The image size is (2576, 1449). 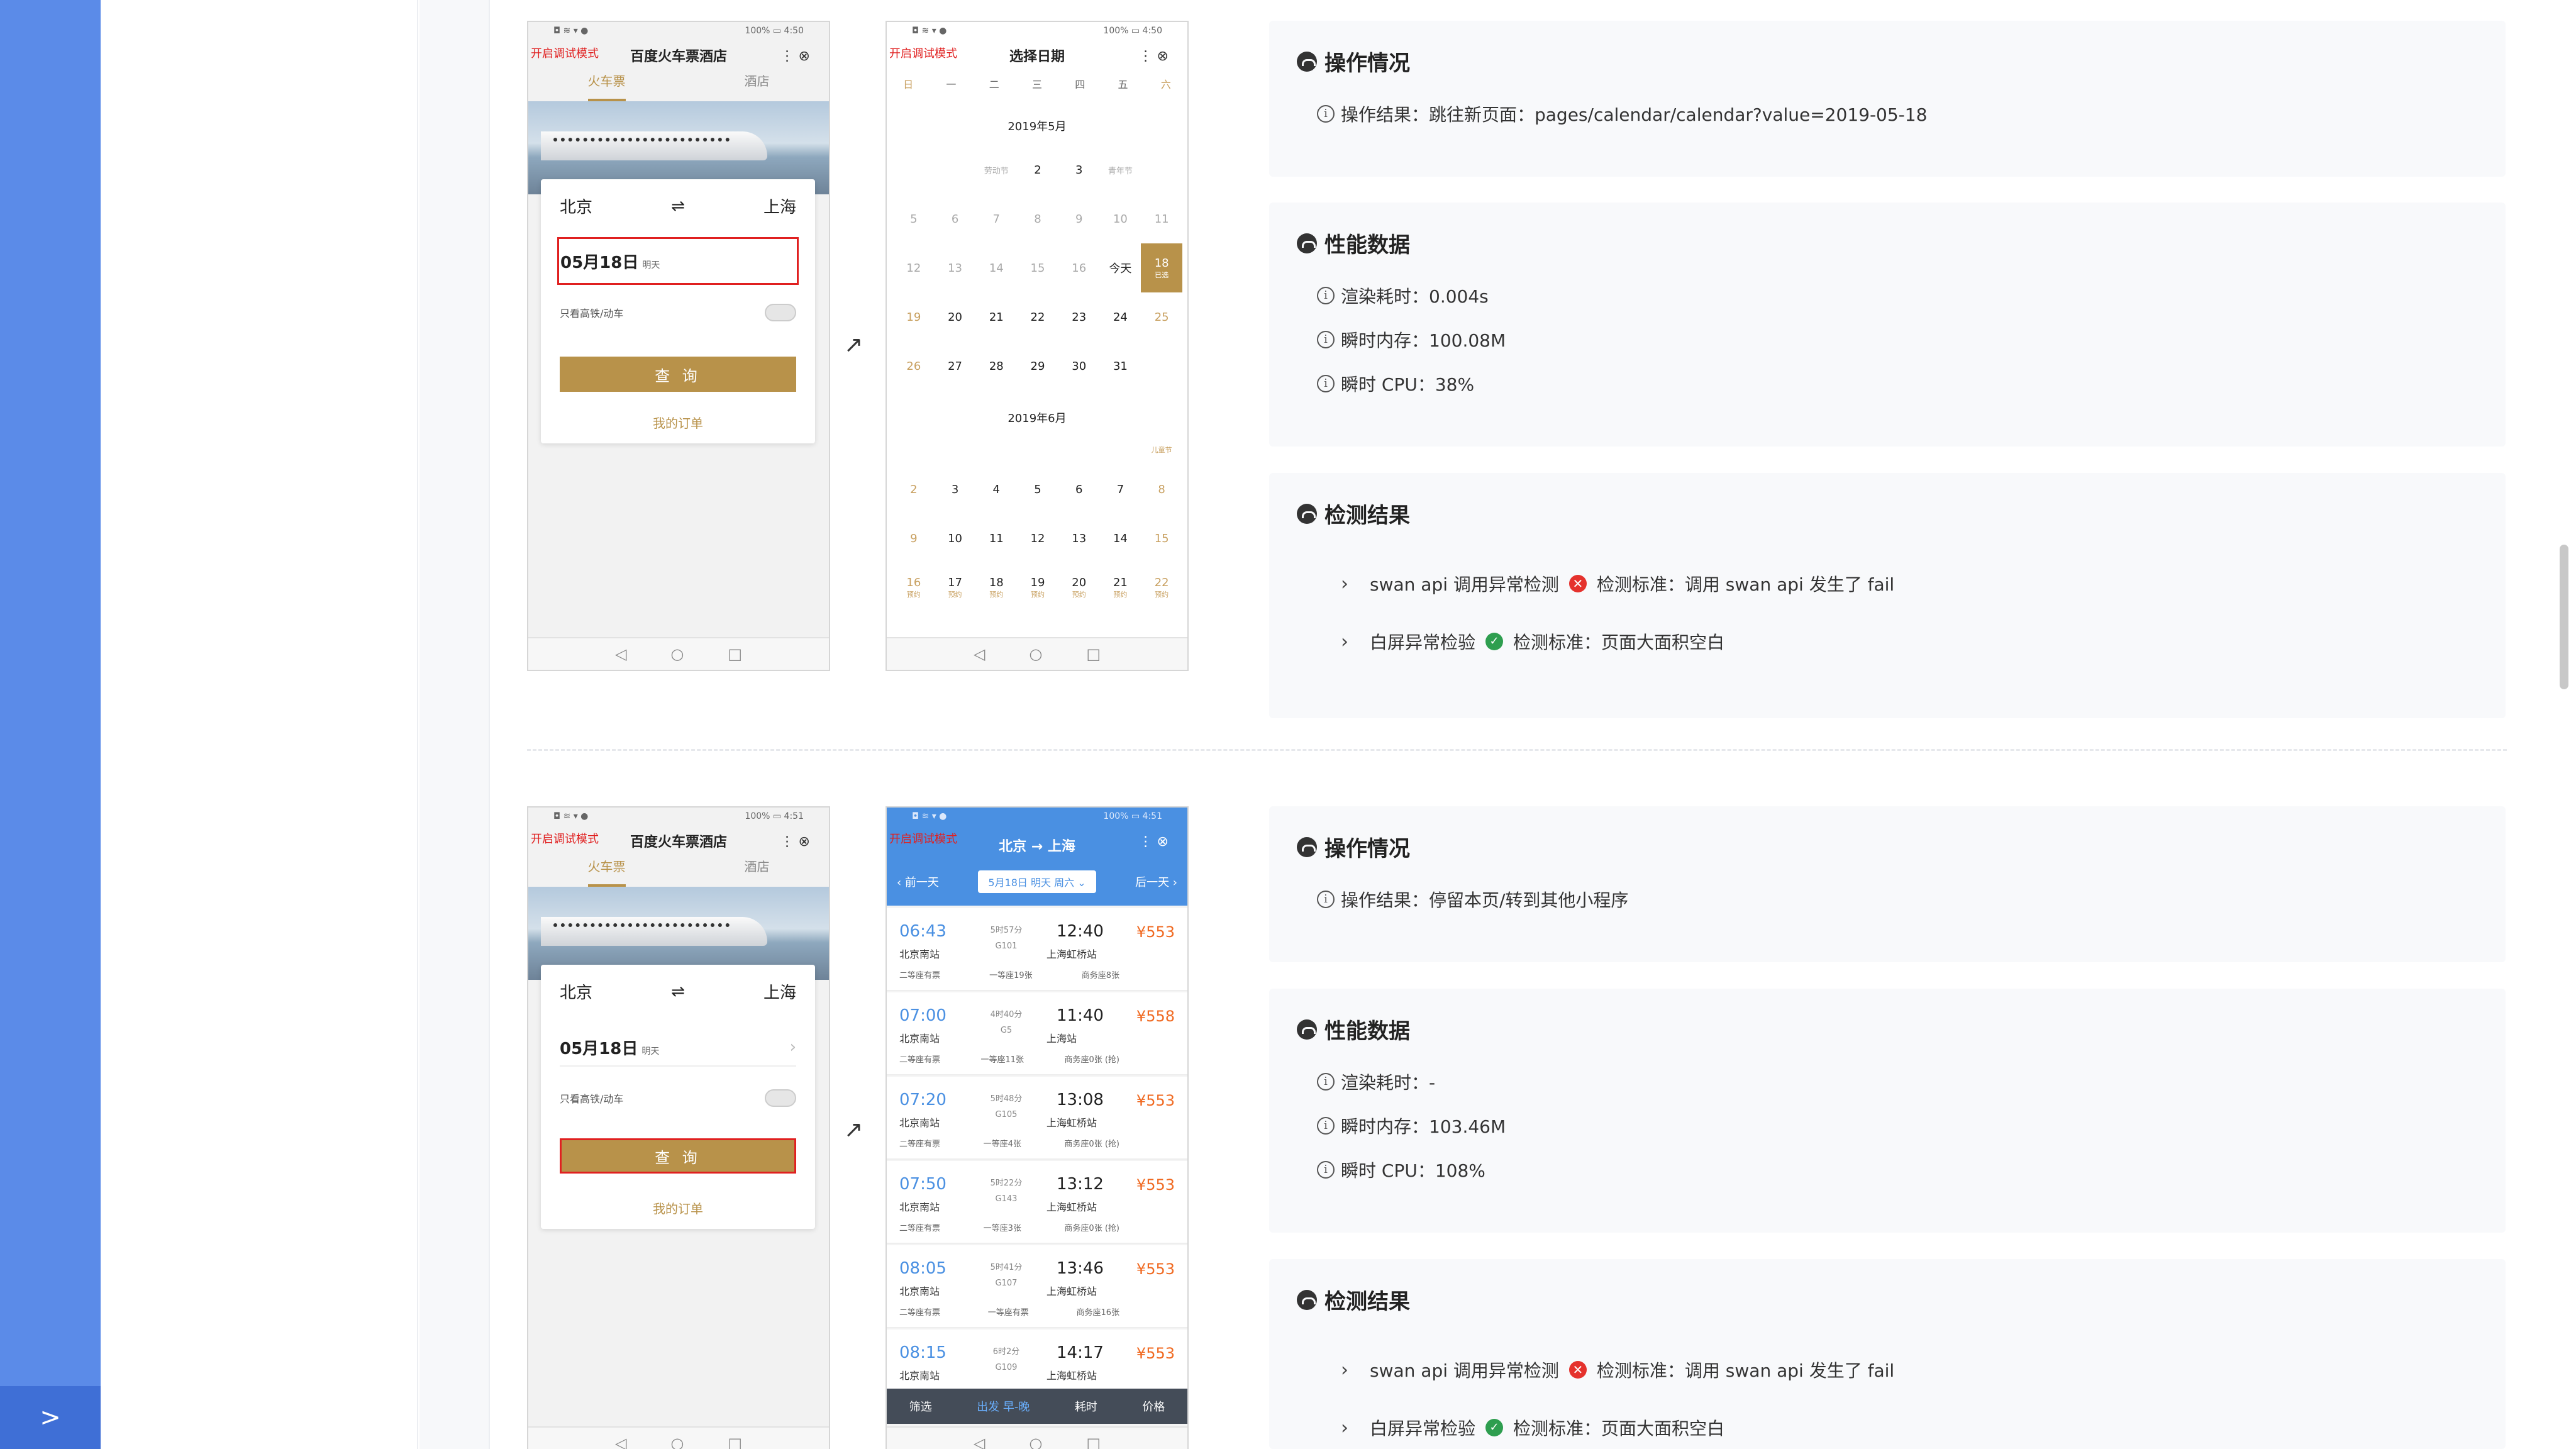 What do you see at coordinates (1003, 1407) in the screenshot?
I see `sort-depart-tab: 出发 早-晚` at bounding box center [1003, 1407].